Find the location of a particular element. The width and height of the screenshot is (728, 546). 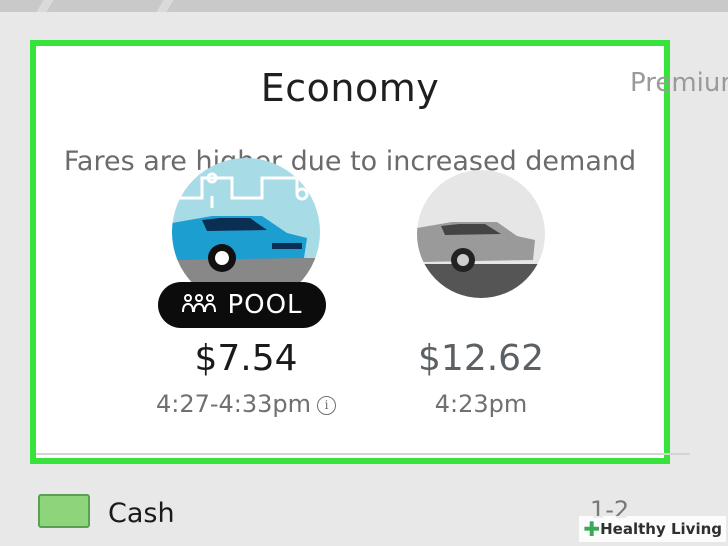

divider is located at coordinates (363, 454).